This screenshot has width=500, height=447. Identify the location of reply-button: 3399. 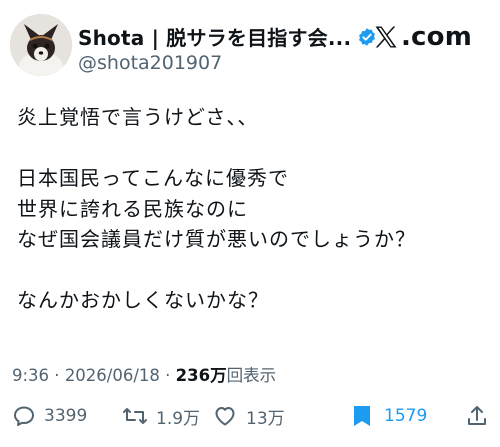
(49, 416).